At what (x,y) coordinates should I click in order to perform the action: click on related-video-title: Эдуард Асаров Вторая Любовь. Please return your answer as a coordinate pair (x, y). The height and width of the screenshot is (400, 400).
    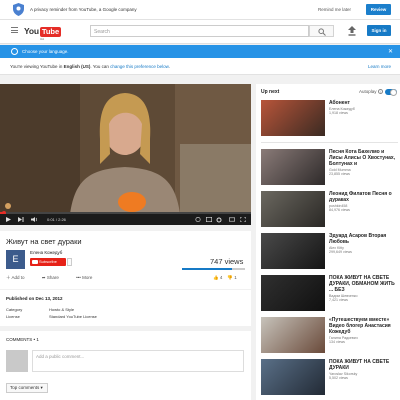
    Looking at the image, I should click on (363, 239).